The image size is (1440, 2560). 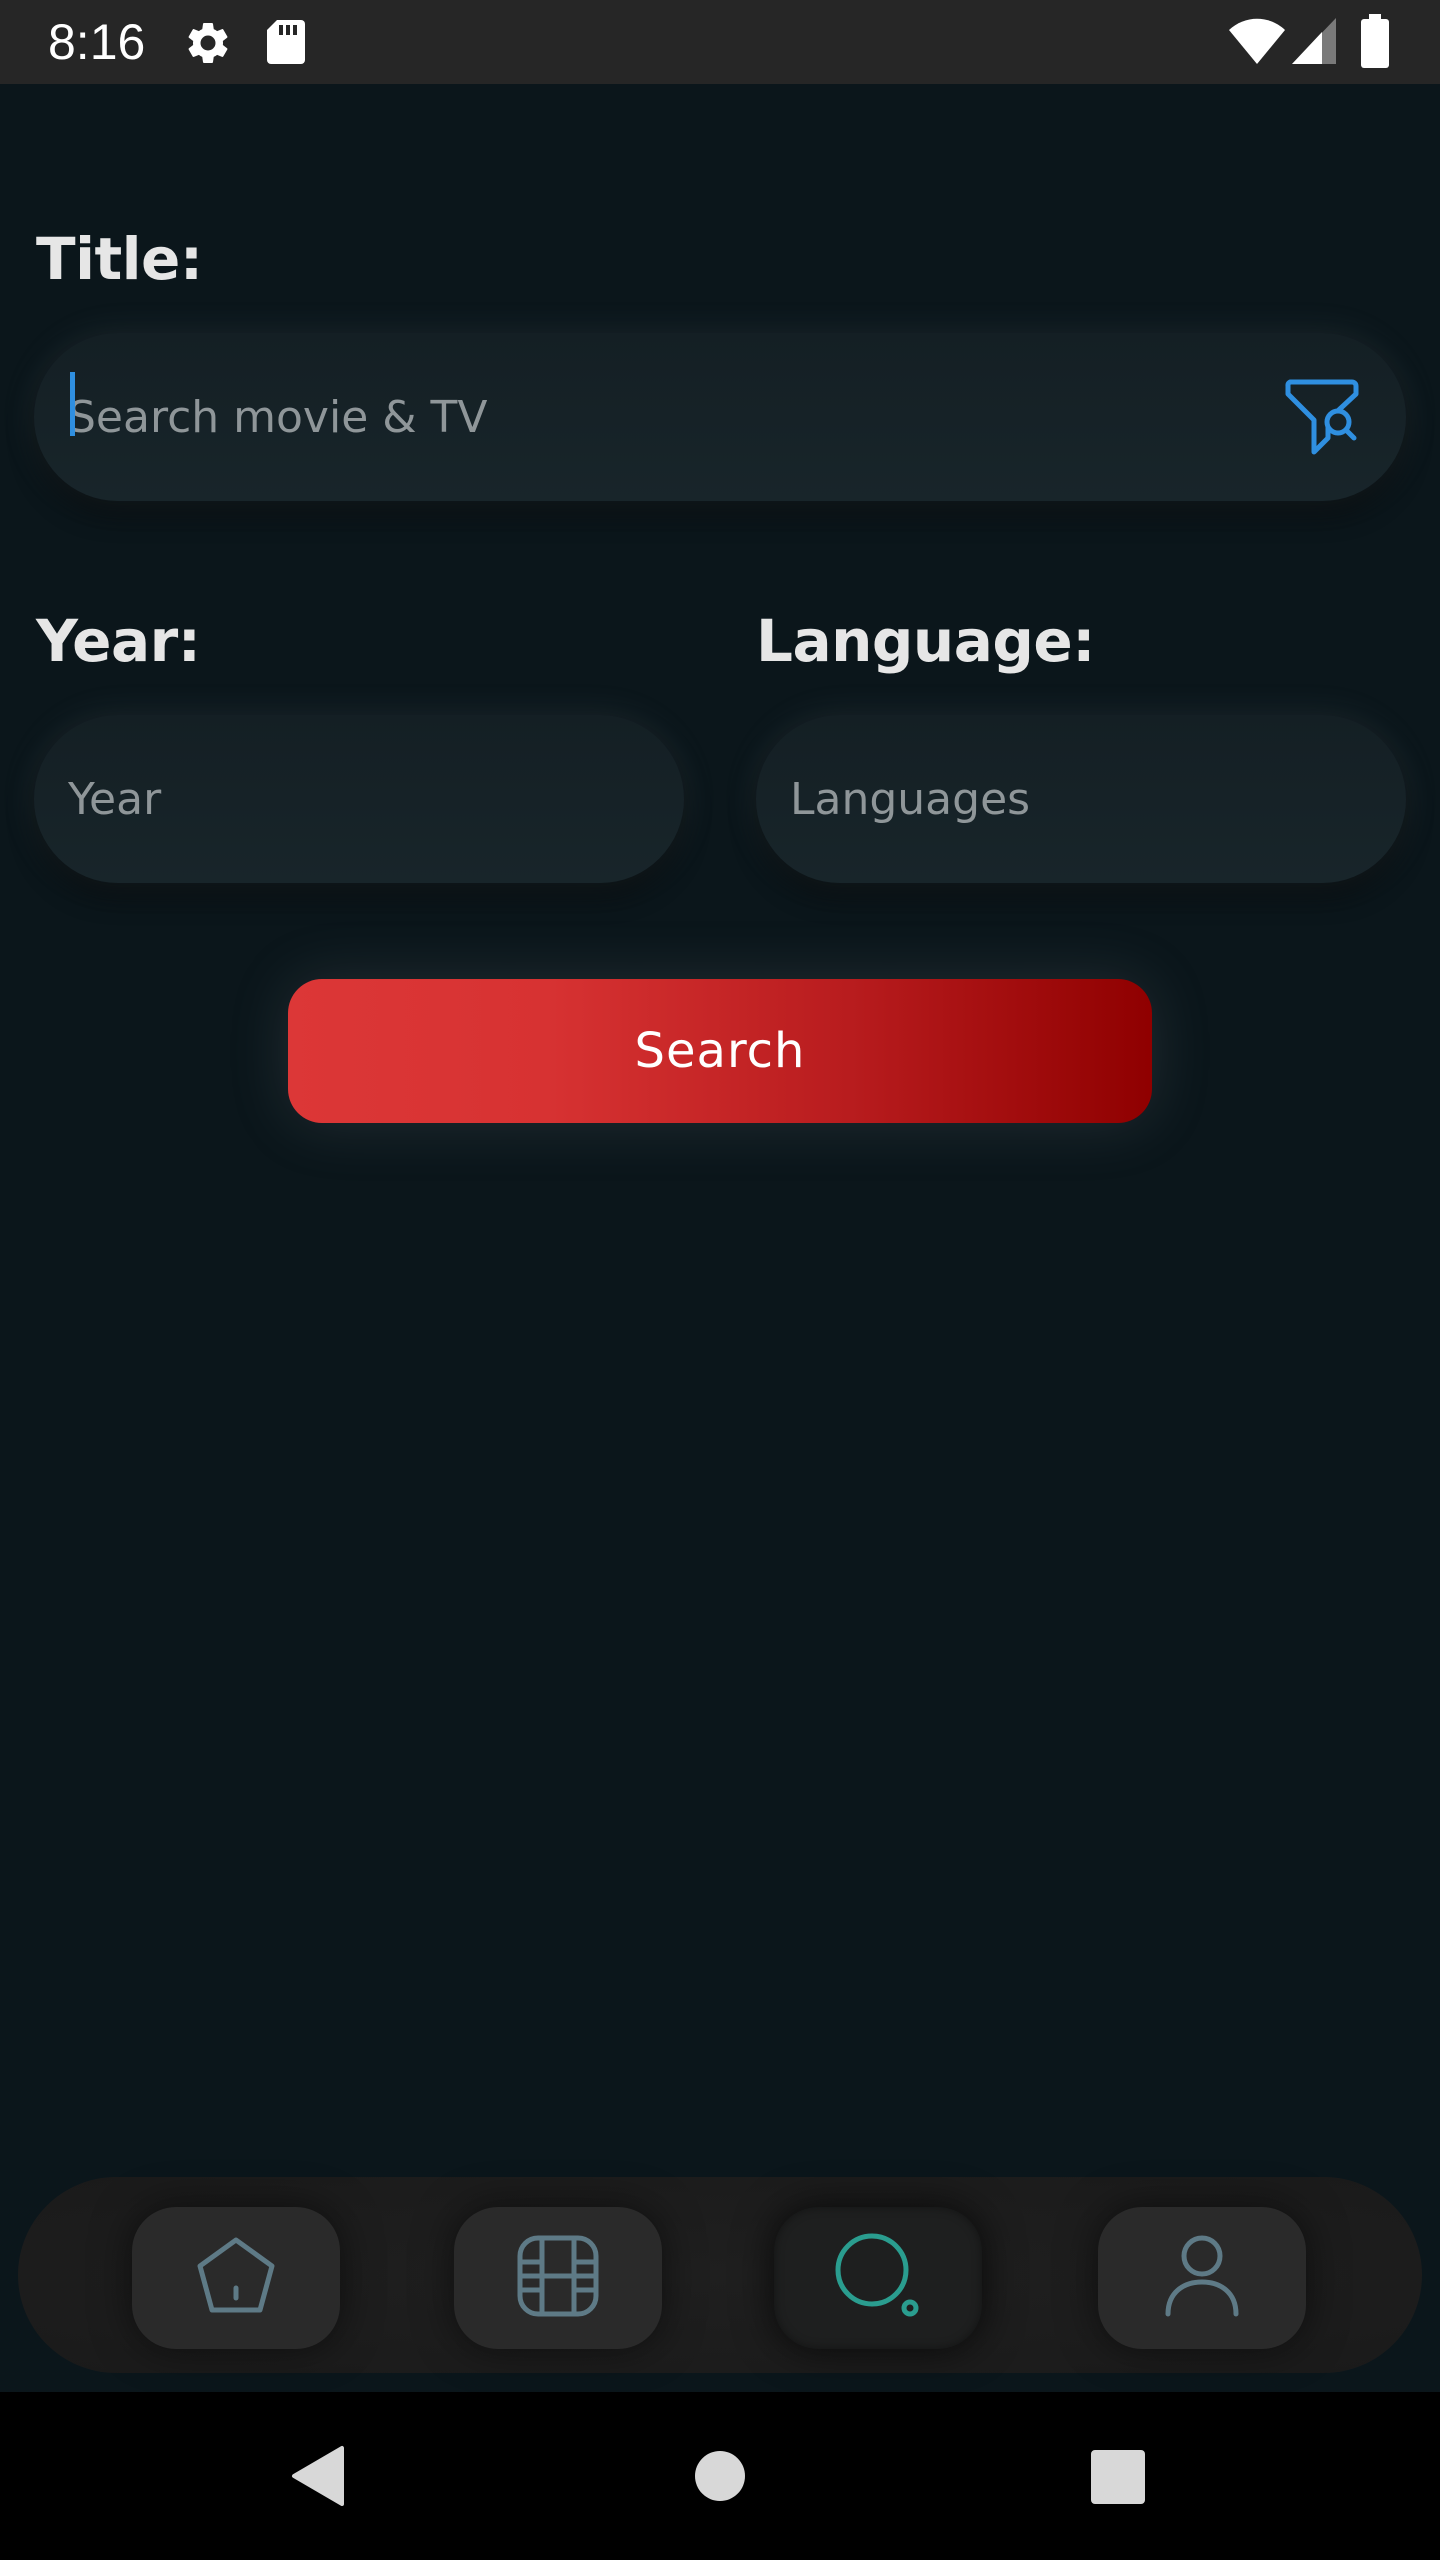 I want to click on settings-gear-icon, so click(x=208, y=45).